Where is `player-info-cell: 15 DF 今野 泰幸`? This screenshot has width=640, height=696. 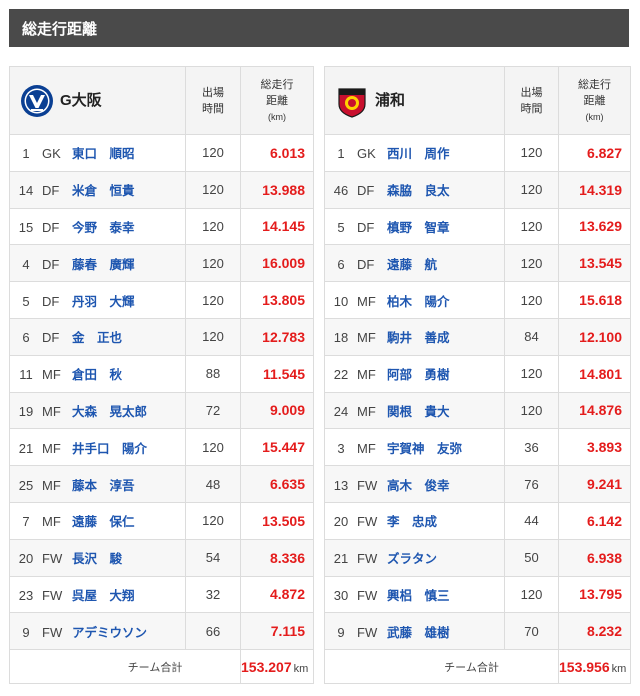 player-info-cell: 15 DF 今野 泰幸 is located at coordinates (97, 226).